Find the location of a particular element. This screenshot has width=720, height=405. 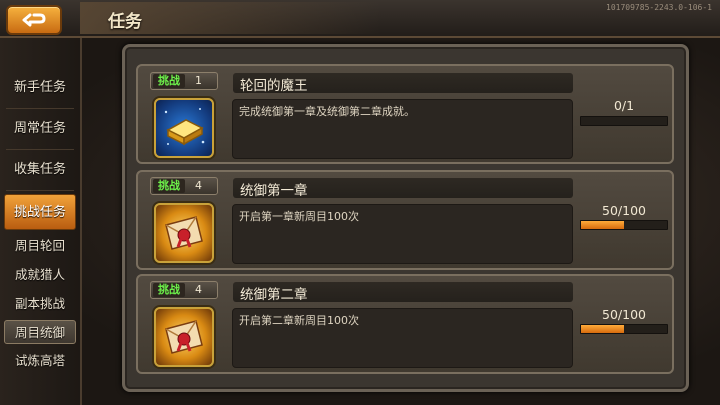

quest-name: 统御第一章 is located at coordinates (274, 191).